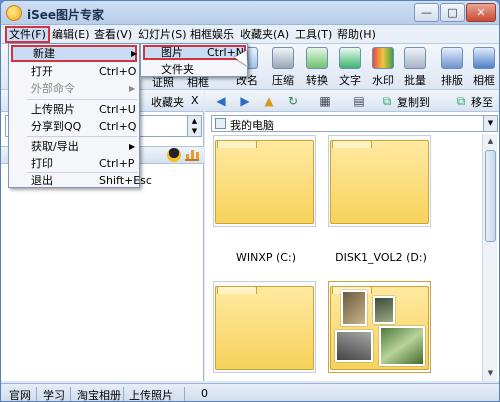 This screenshot has height=402, width=500. I want to click on copy-to-button: 复制到, so click(413, 102).